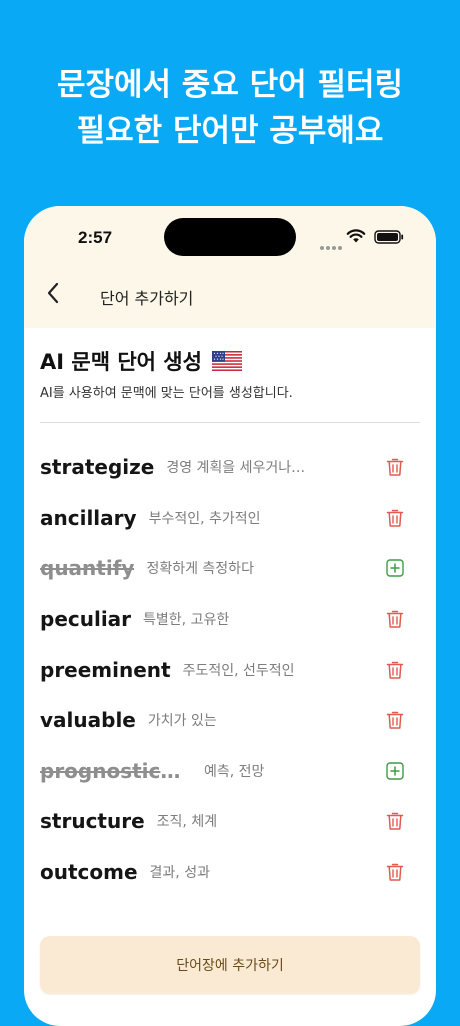 The height and width of the screenshot is (1026, 460). What do you see at coordinates (226, 361) in the screenshot?
I see `us-flag-icon` at bounding box center [226, 361].